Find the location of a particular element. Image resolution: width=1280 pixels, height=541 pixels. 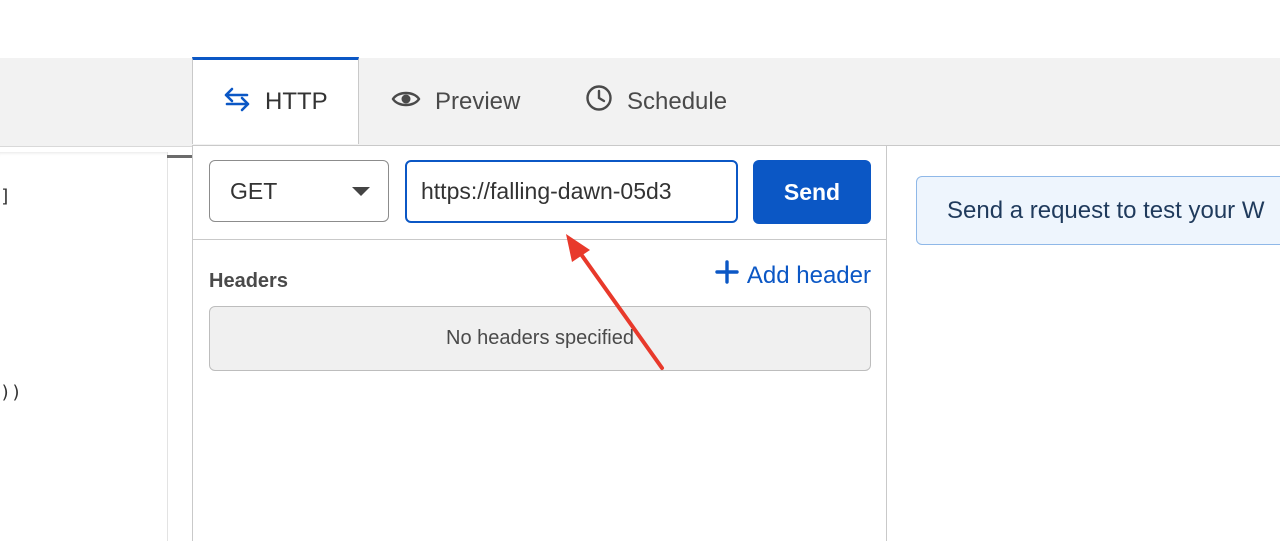

tab-bar: HTTP Preview Schedule is located at coordinates (736, 101).